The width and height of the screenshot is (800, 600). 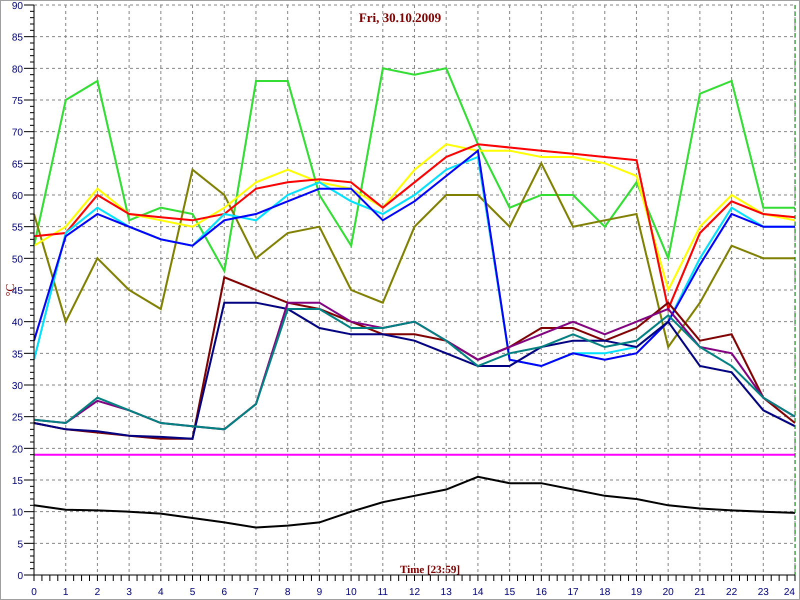 What do you see at coordinates (446, 592) in the screenshot?
I see `axis-tick-label: 13` at bounding box center [446, 592].